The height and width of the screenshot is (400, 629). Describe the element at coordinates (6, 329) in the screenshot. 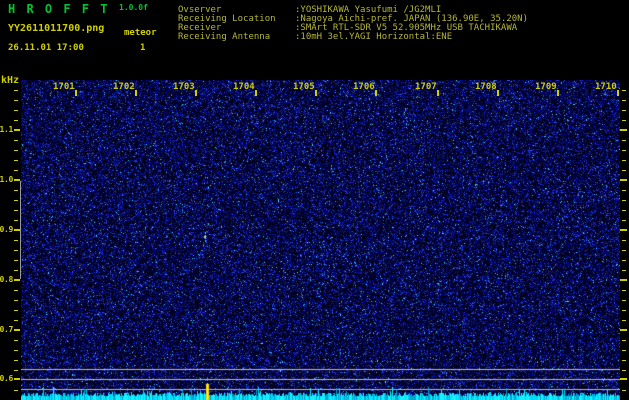

I see `freq-label: 0.7` at that location.